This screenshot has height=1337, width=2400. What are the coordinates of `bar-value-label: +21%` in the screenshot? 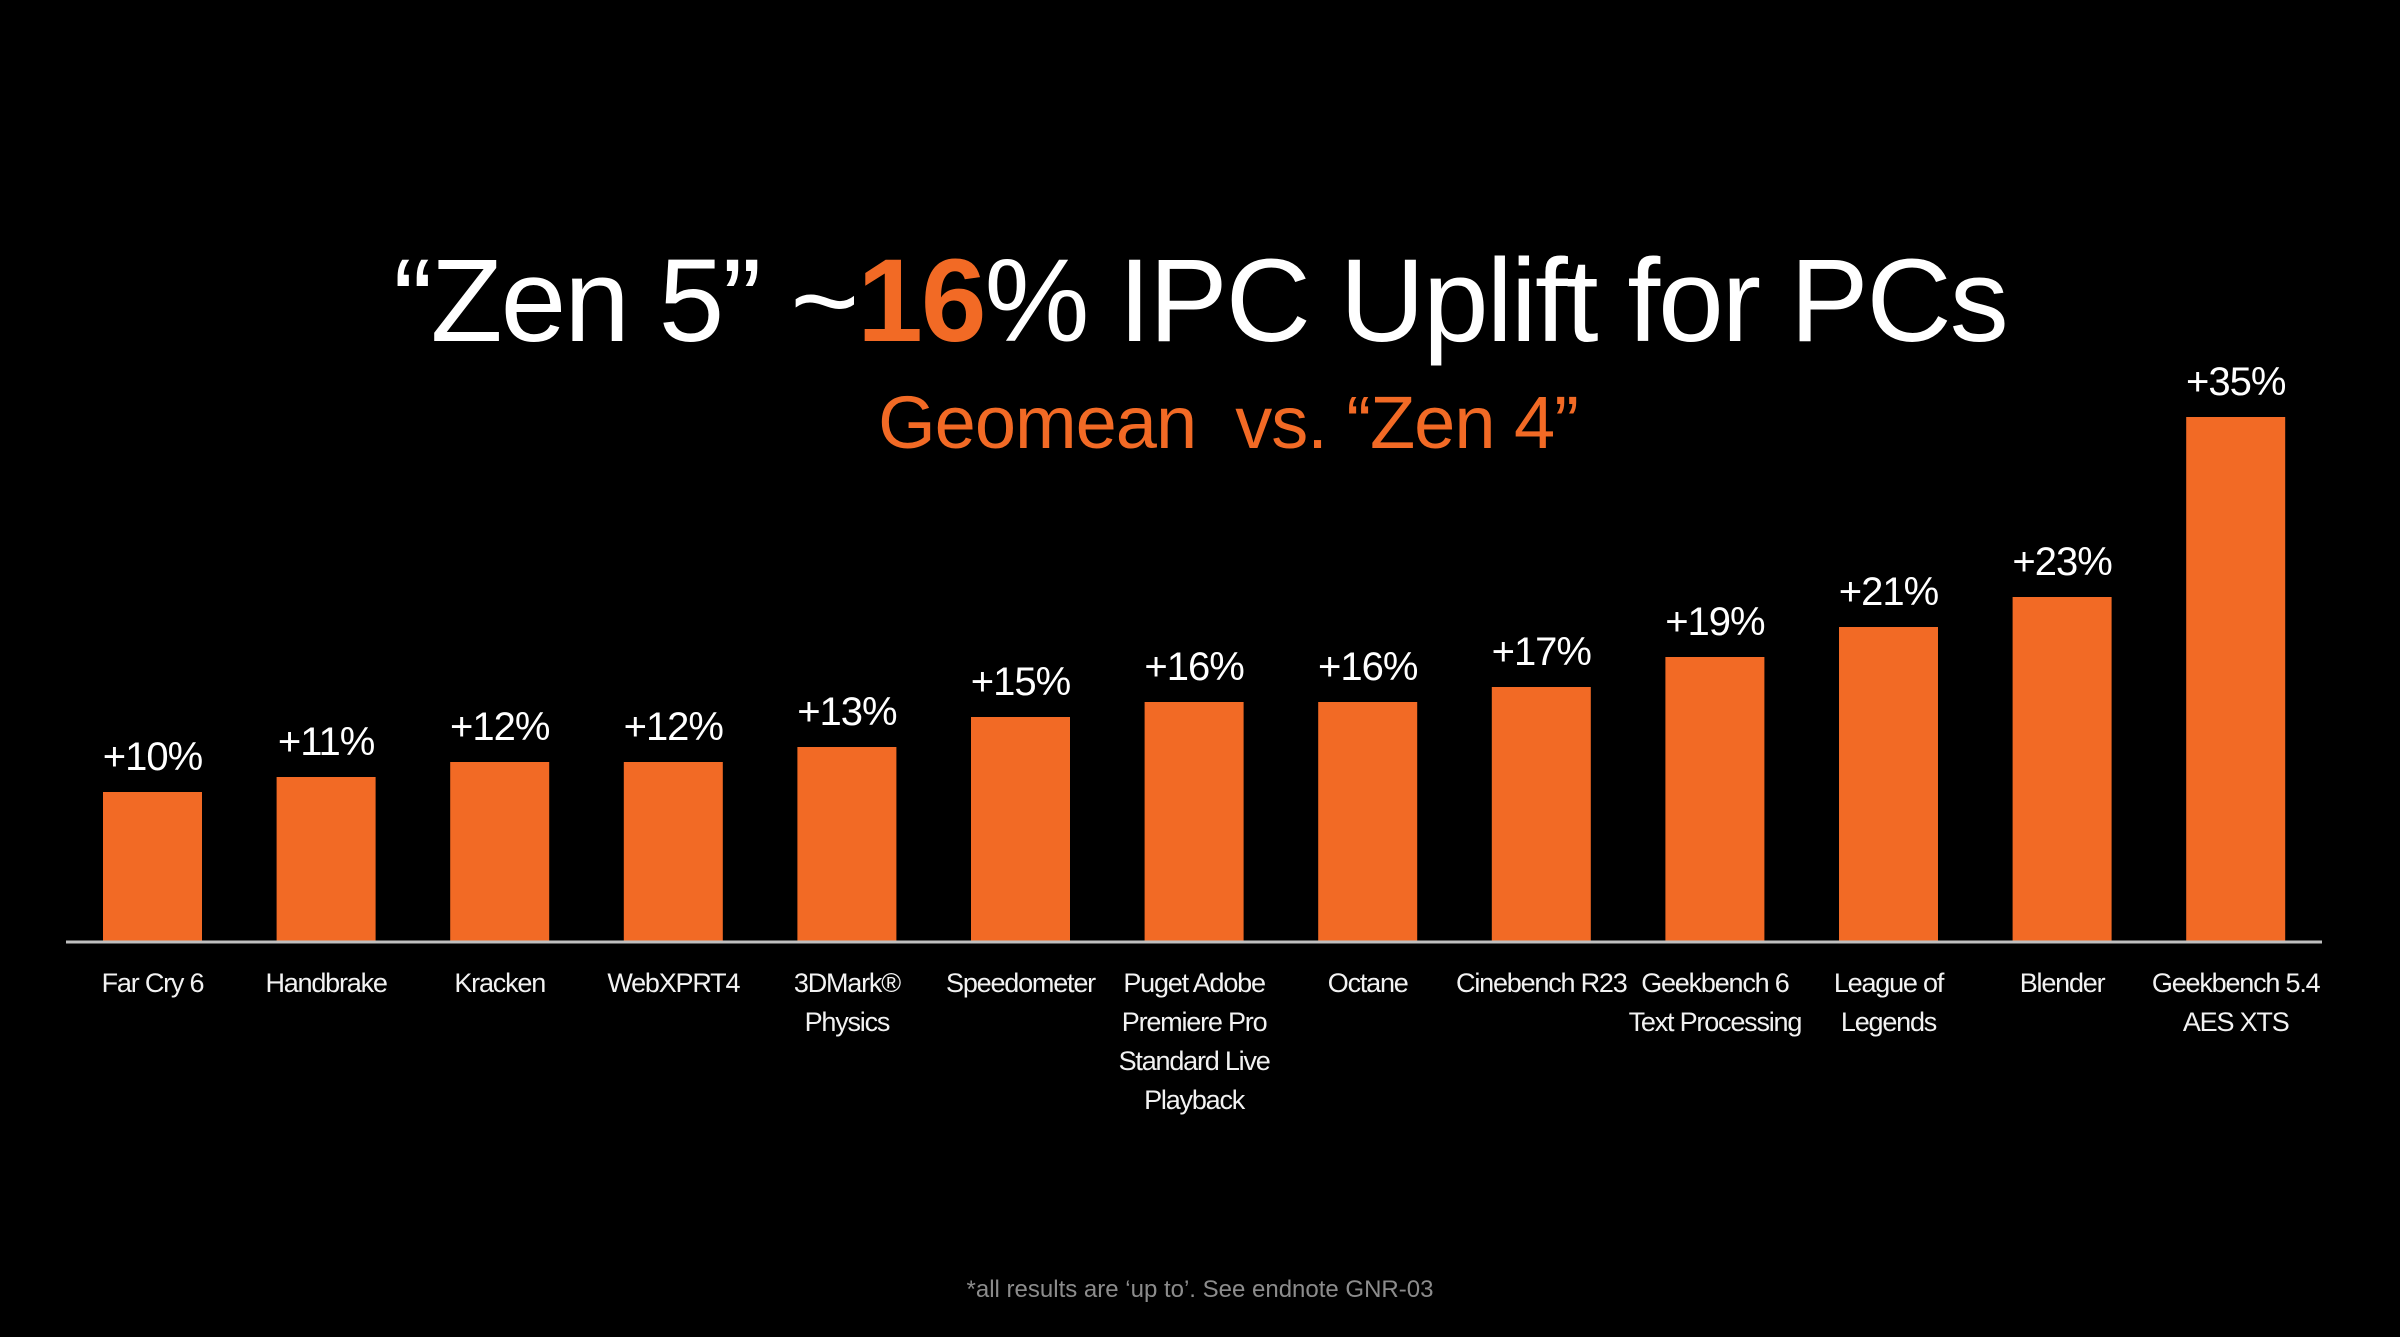 It's located at (1889, 592).